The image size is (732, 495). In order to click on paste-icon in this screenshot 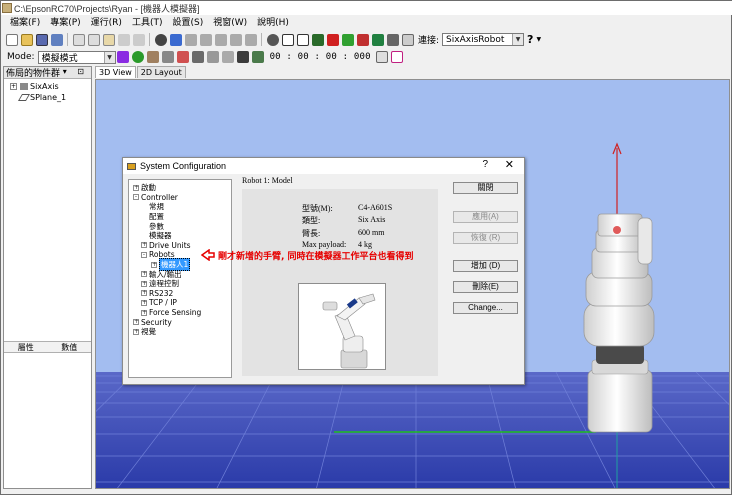, I will do `click(108, 39)`.